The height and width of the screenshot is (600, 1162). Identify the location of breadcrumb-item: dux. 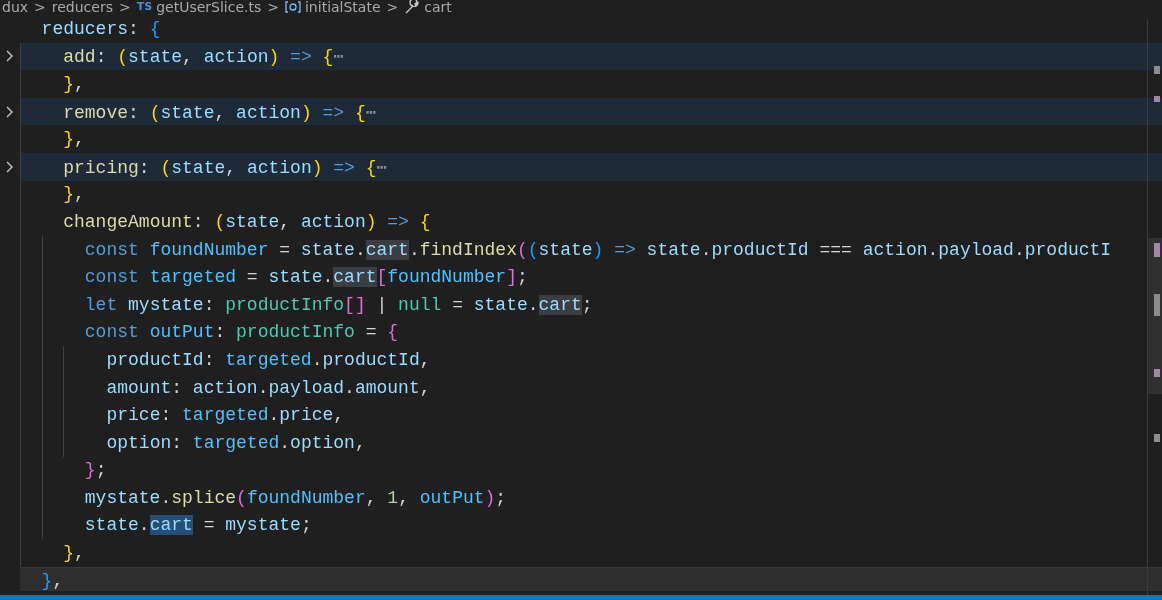
(15, 7).